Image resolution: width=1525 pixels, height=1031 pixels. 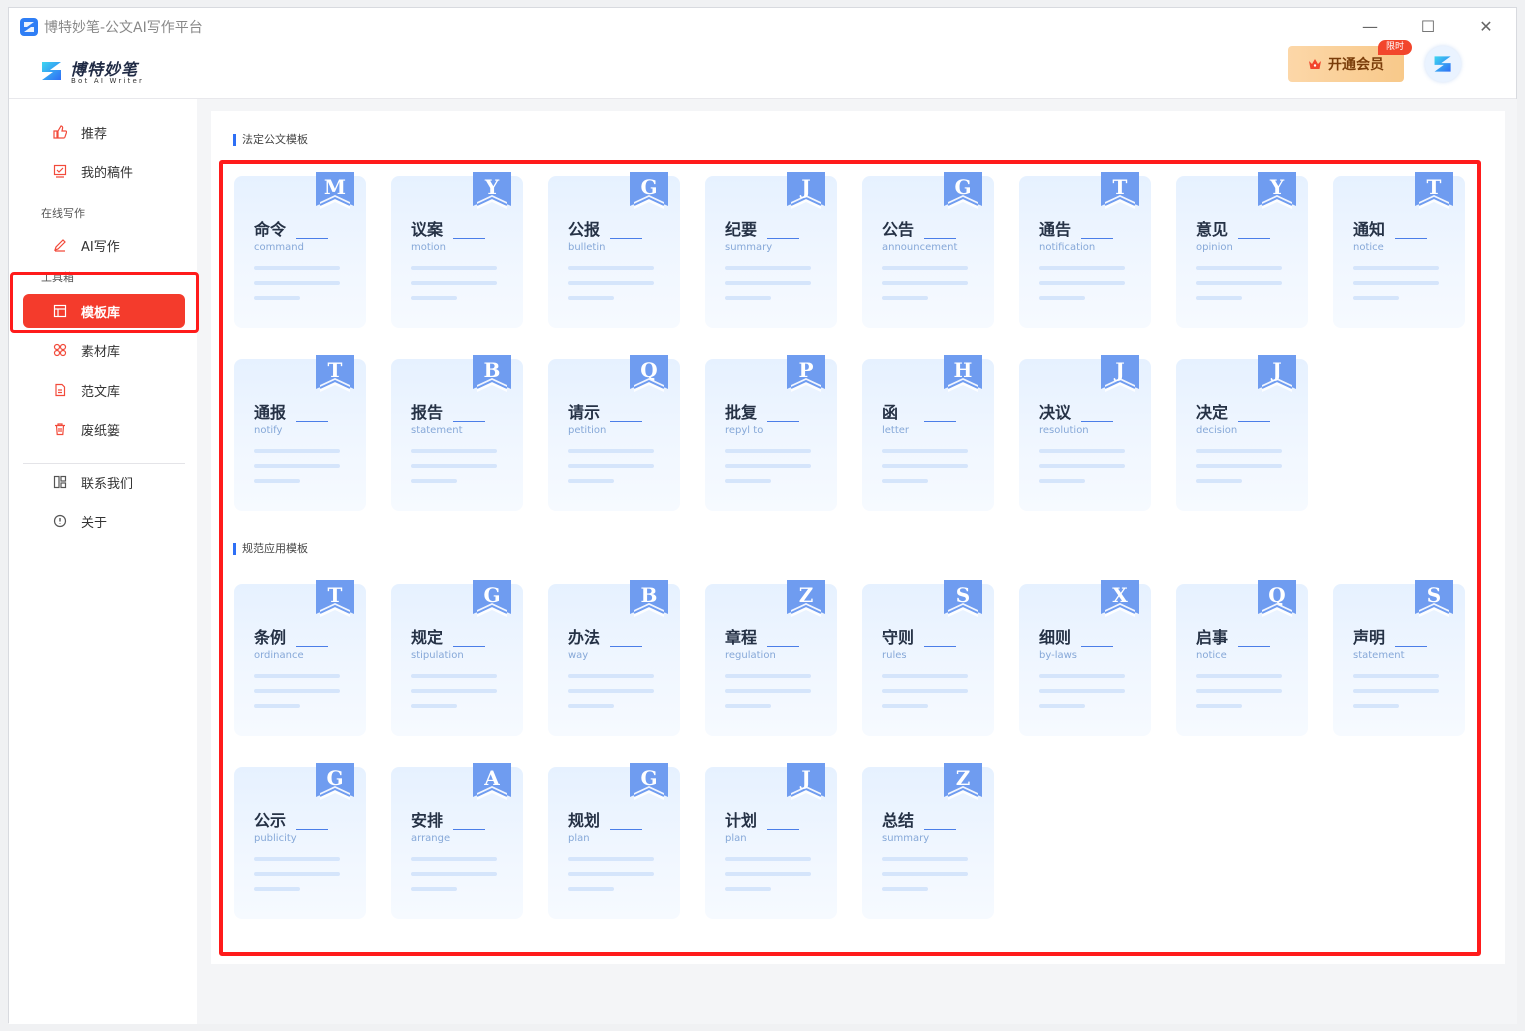 I want to click on nav-label: 废纸篓, so click(x=101, y=431).